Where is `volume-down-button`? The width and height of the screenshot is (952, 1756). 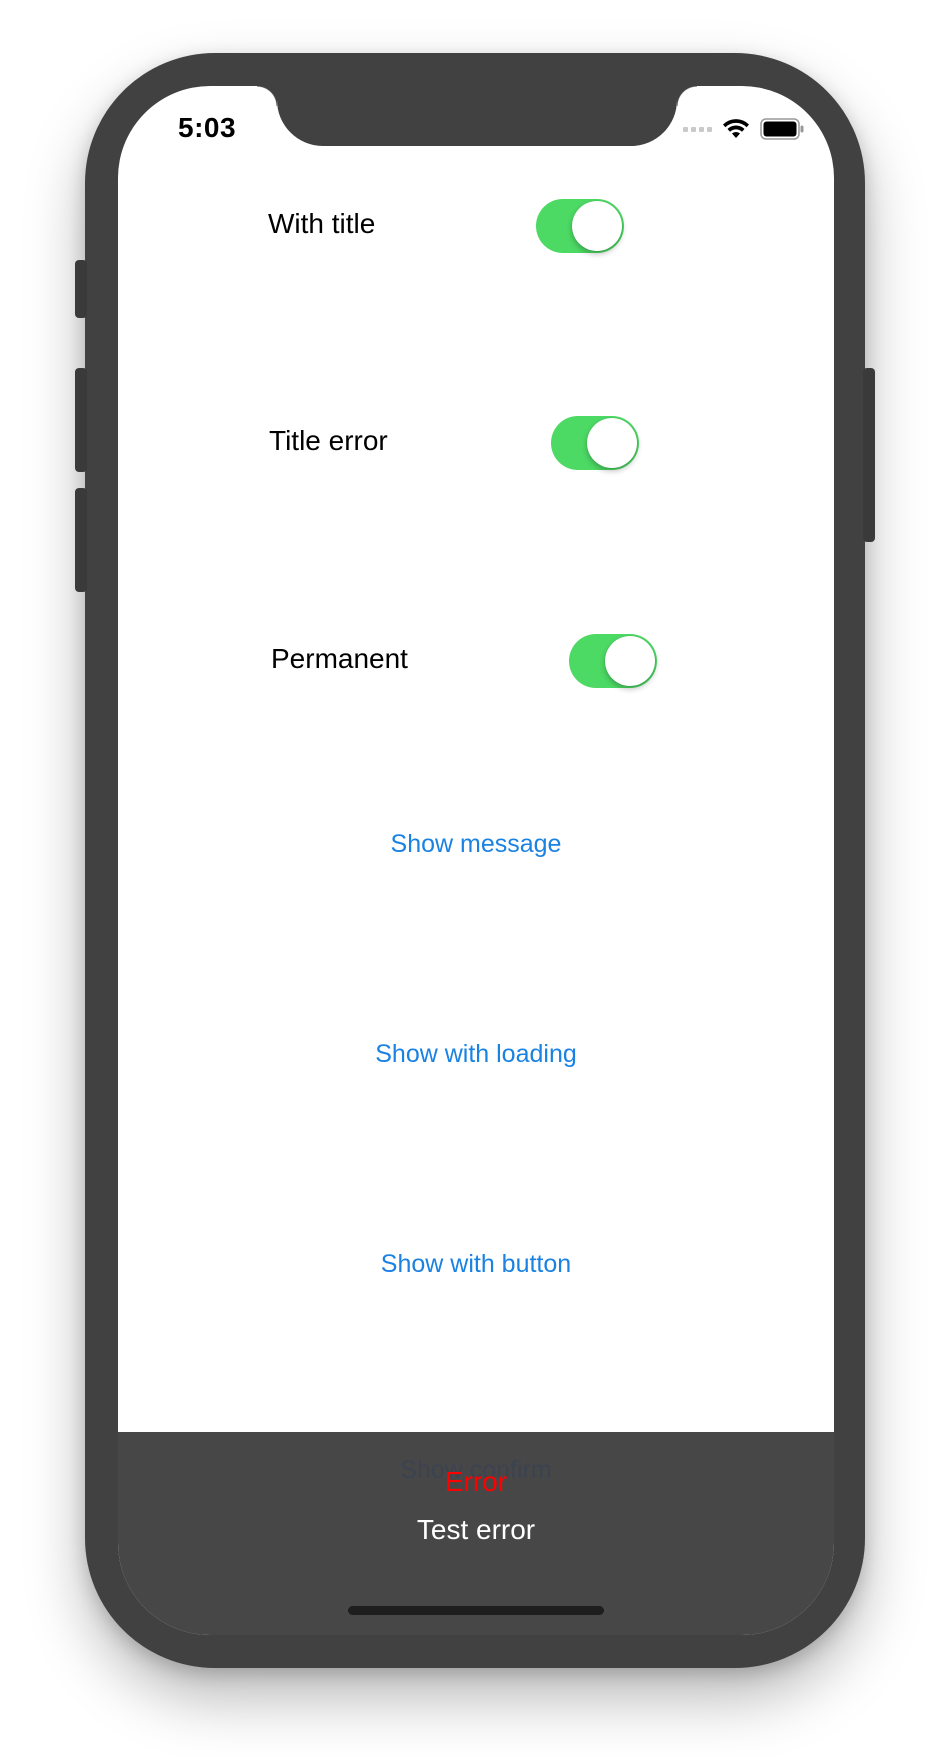
volume-down-button is located at coordinates (81, 540).